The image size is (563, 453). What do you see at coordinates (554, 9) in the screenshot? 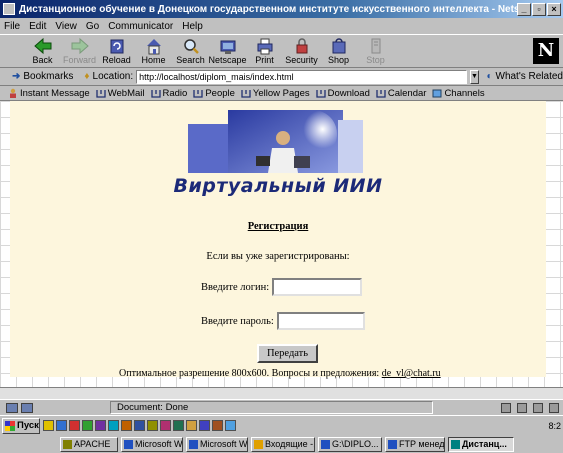
I see `close-button: ×` at bounding box center [554, 9].